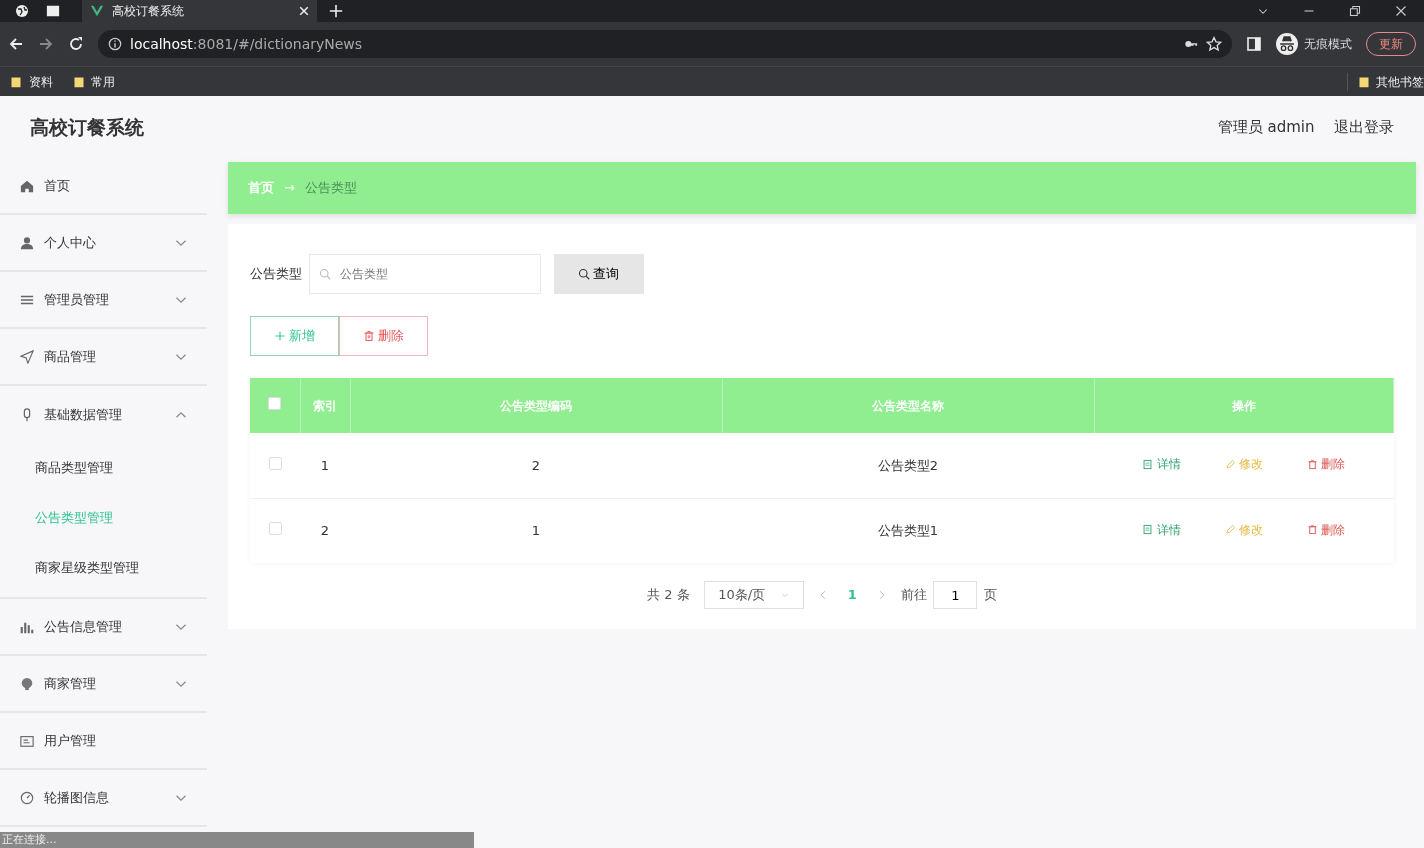 The image size is (1424, 848). What do you see at coordinates (87, 127) in the screenshot?
I see `app-title: 高校订餐系统` at bounding box center [87, 127].